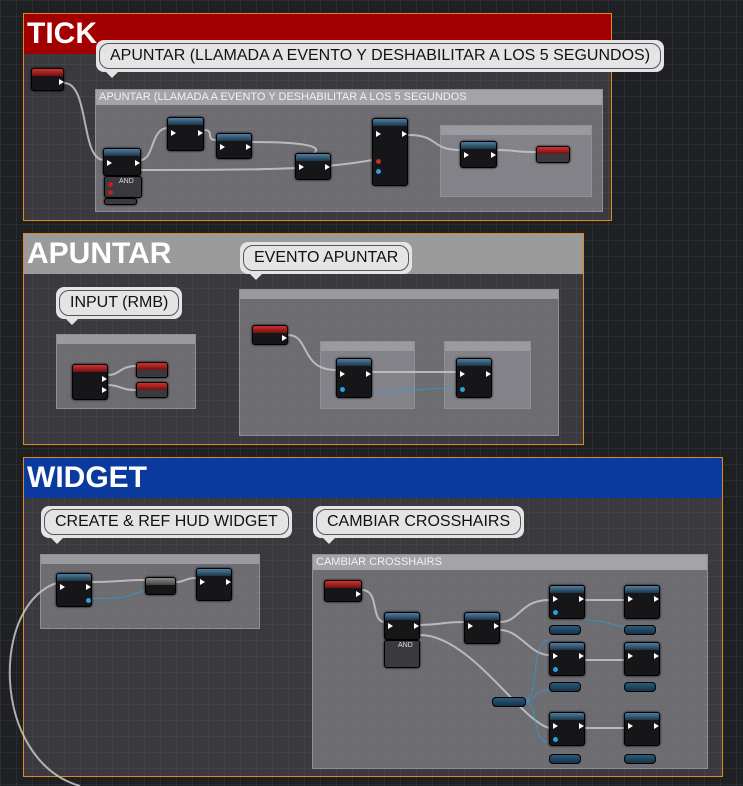 The height and width of the screenshot is (786, 743). Describe the element at coordinates (516, 130) in the screenshot. I see `comment-disable-tick-title` at that location.